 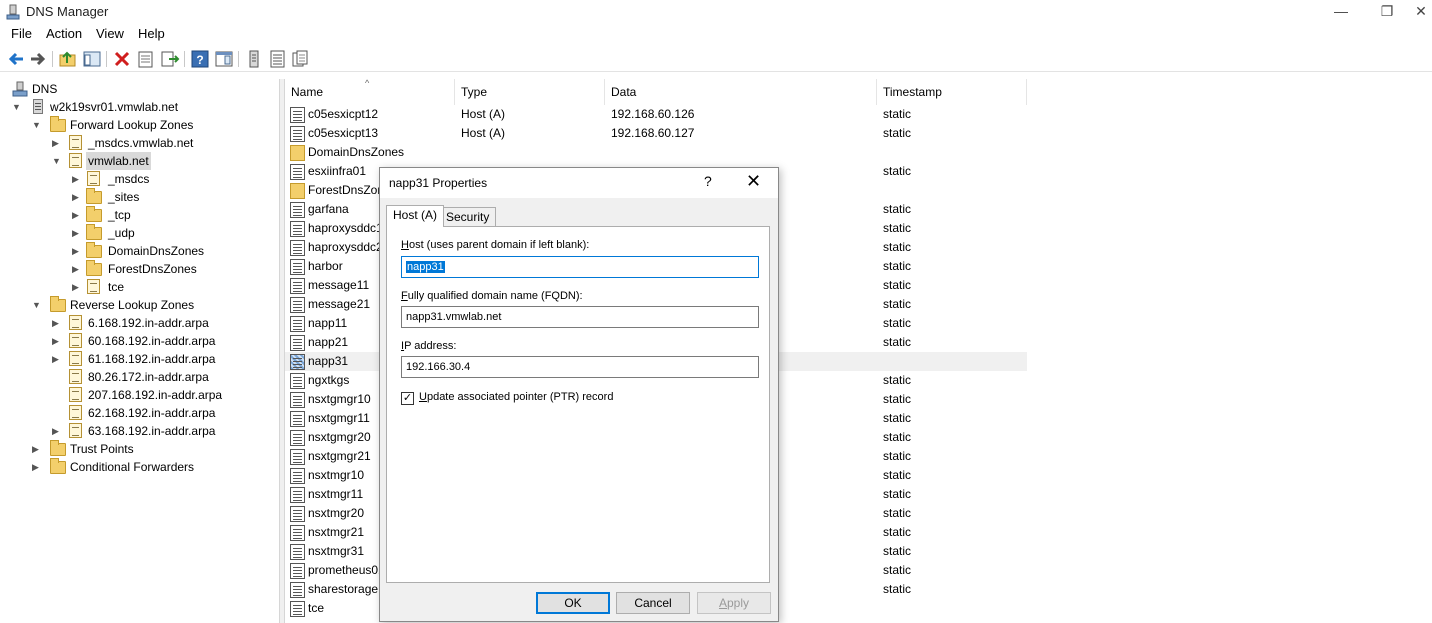 I want to click on tree-label: 61.168.192.in-addr.arpa, so click(x=152, y=359).